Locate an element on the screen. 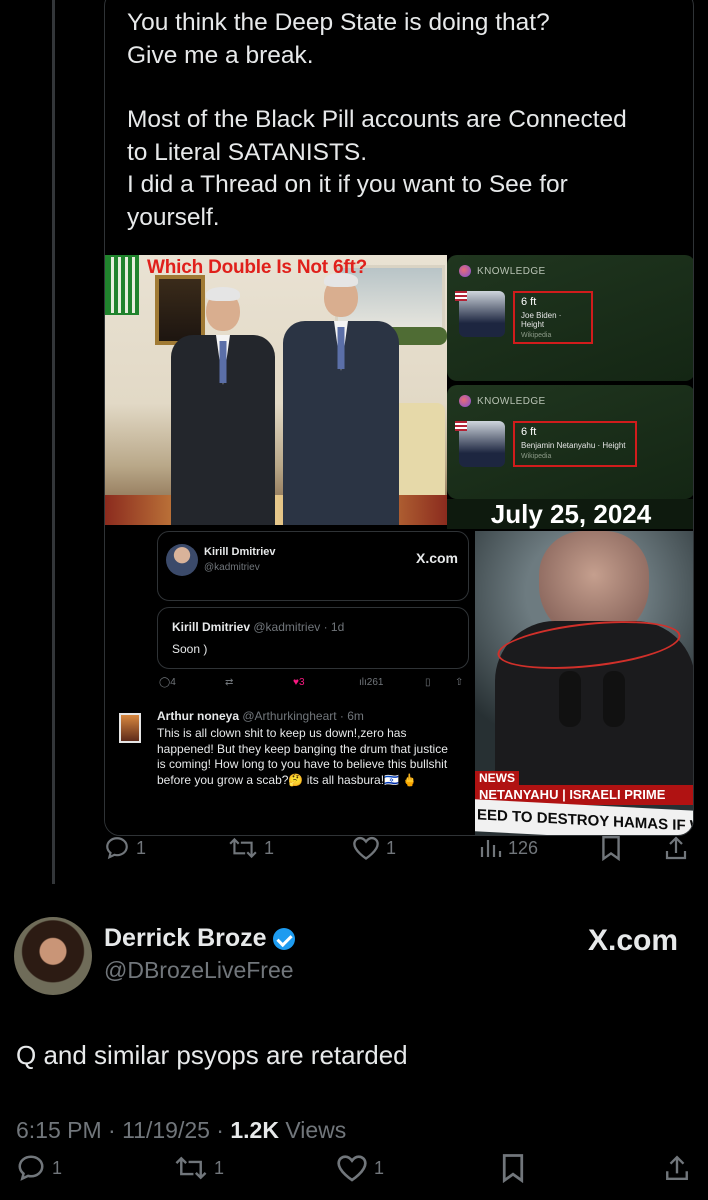  date-label: July 25, 2024 is located at coordinates (570, 514).